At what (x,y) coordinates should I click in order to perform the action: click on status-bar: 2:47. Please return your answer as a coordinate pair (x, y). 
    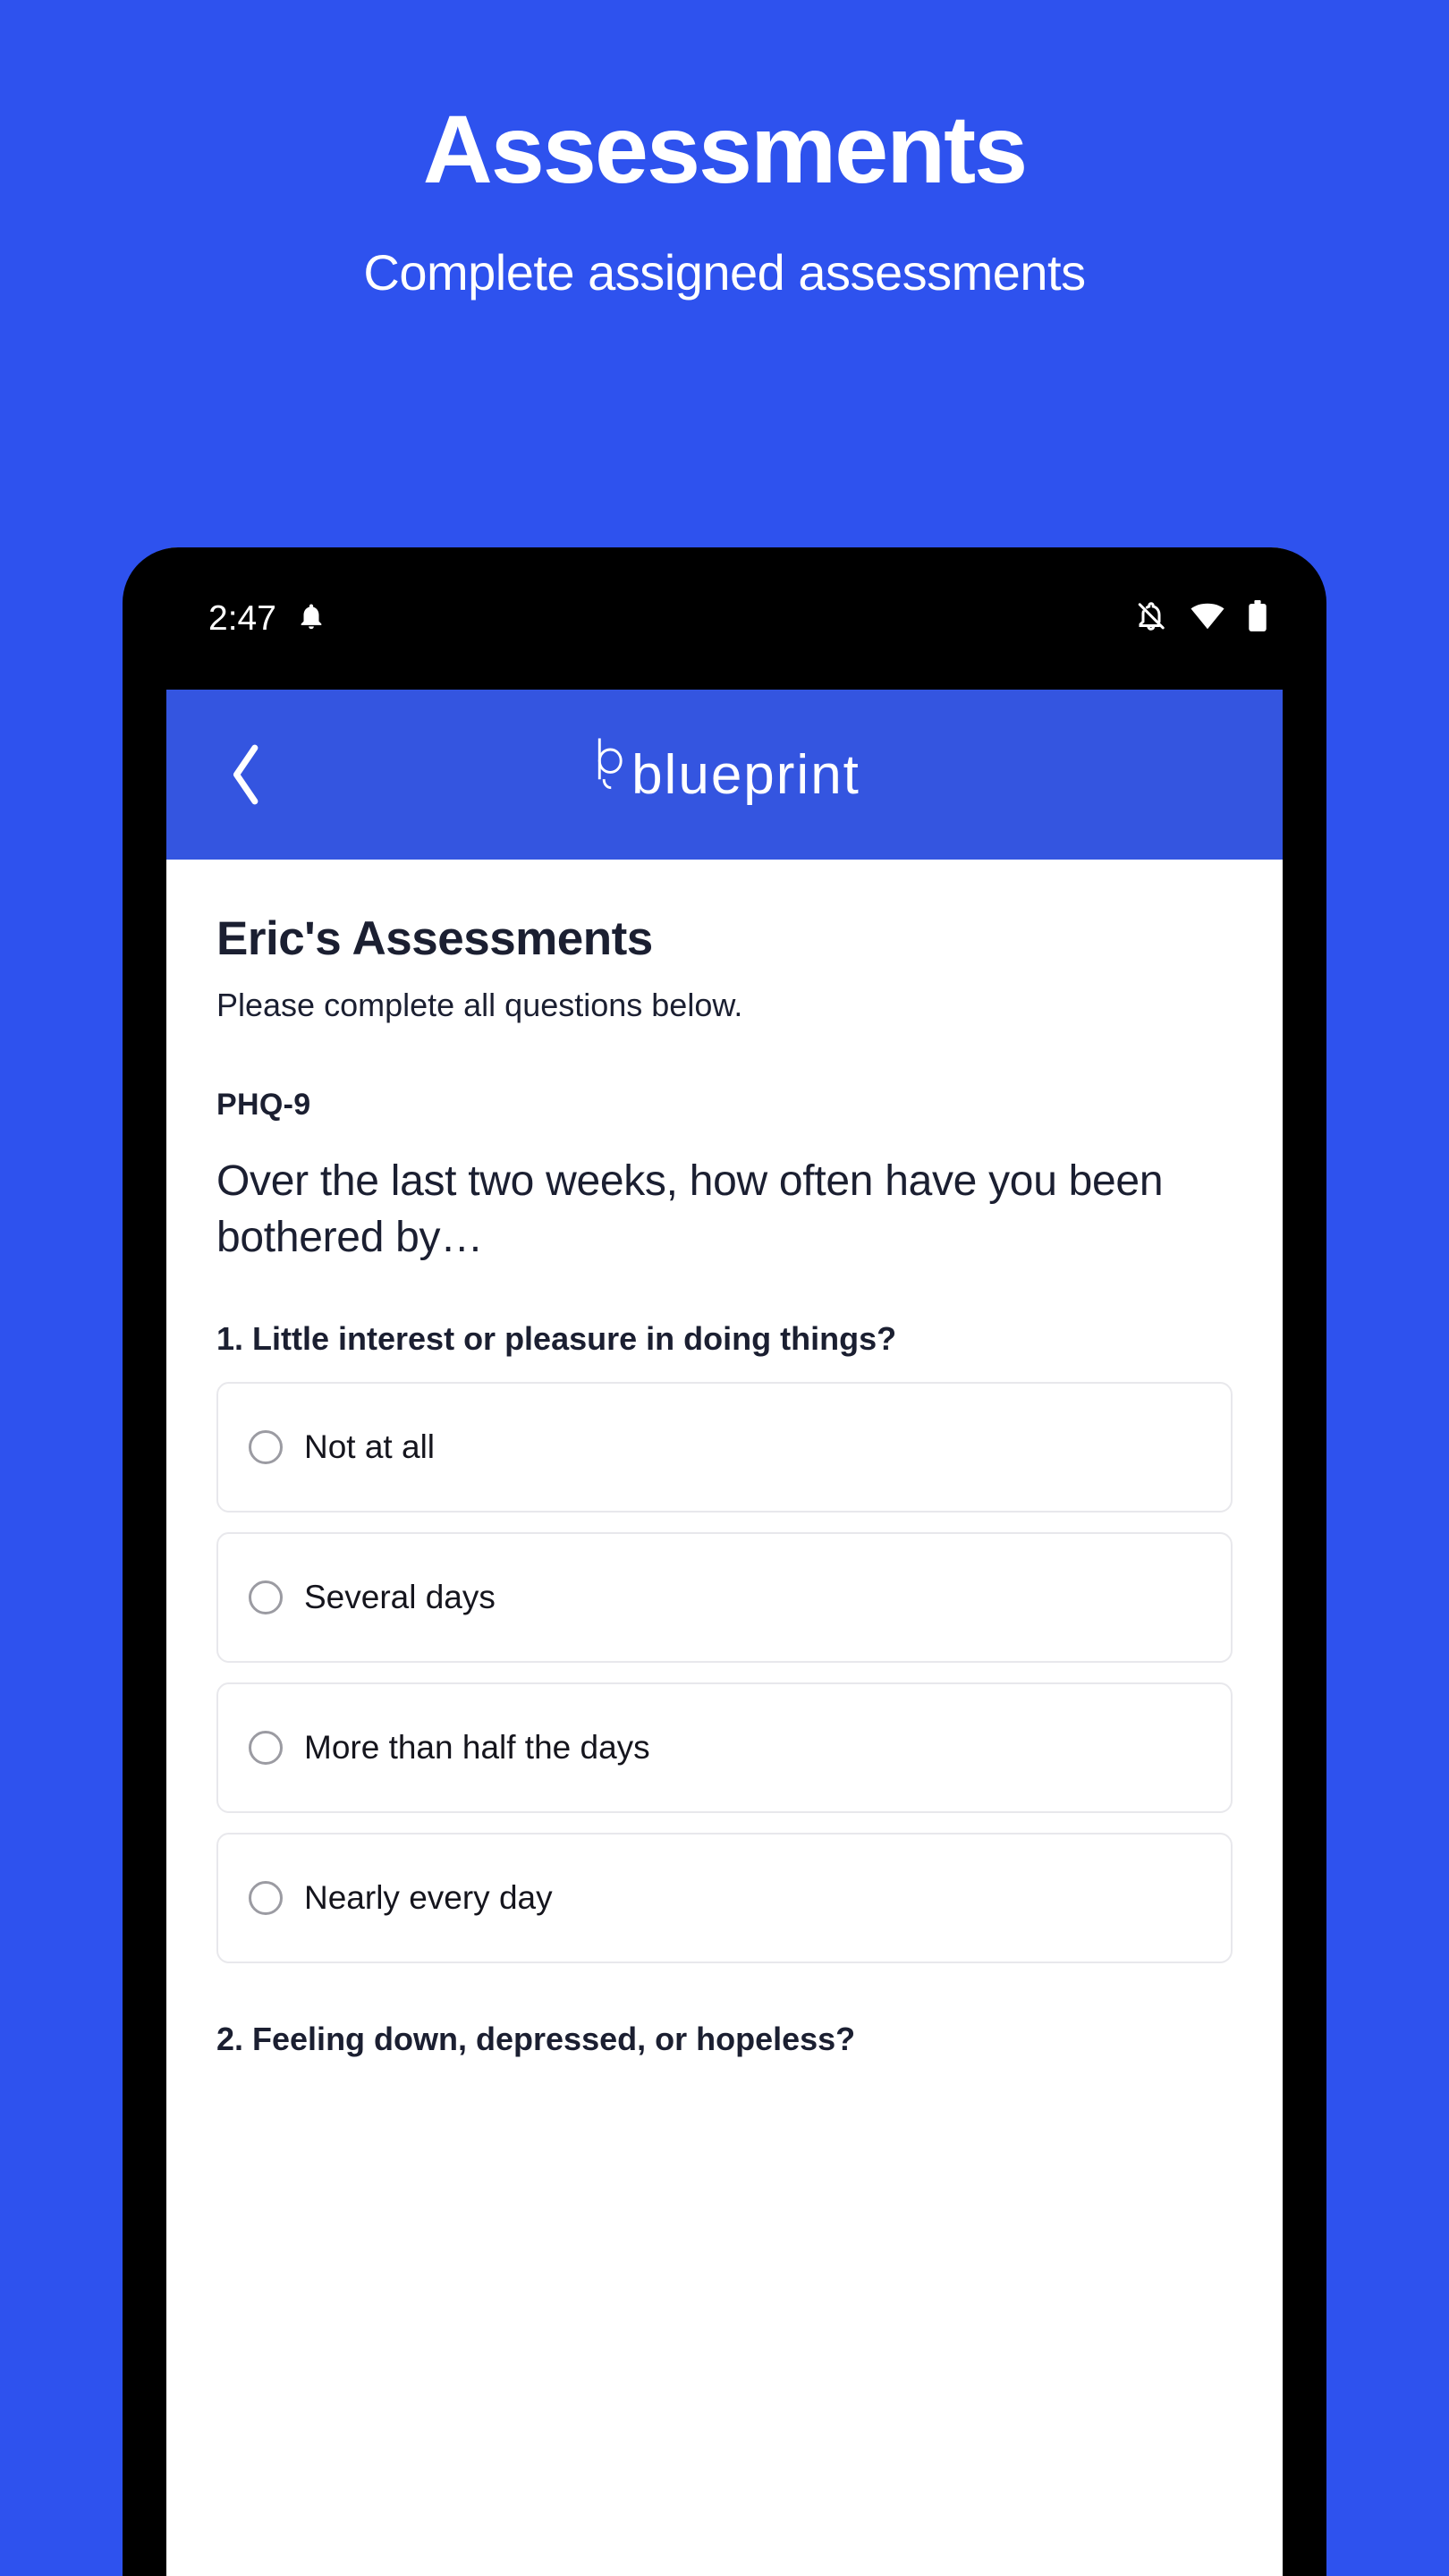
    Looking at the image, I should click on (724, 618).